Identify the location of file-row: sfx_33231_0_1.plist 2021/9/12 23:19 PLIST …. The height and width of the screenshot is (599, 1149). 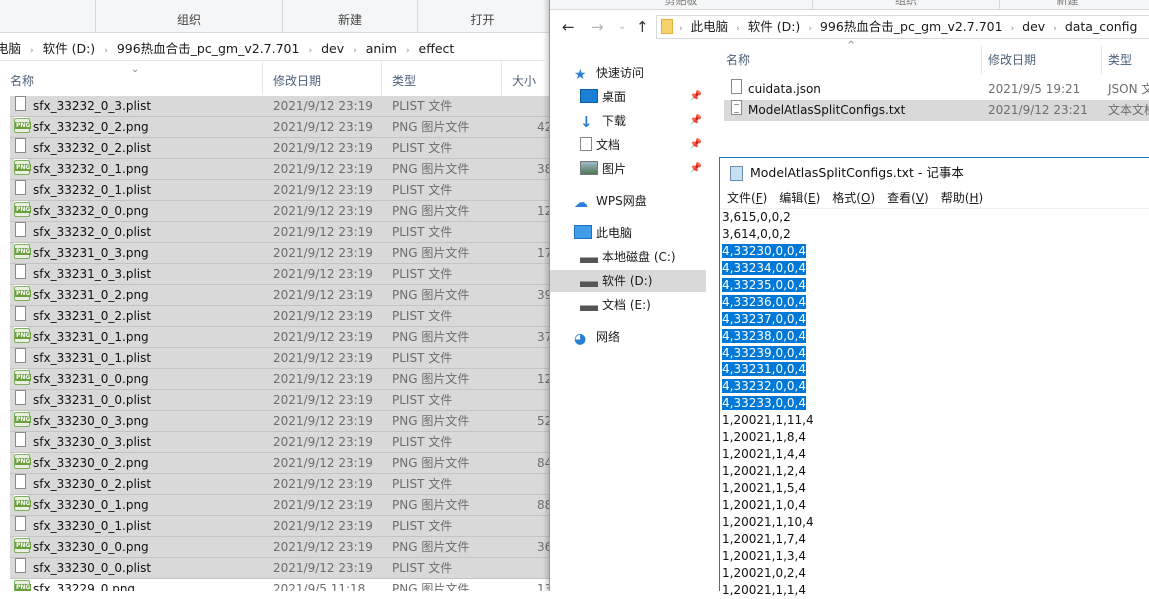
(279, 358).